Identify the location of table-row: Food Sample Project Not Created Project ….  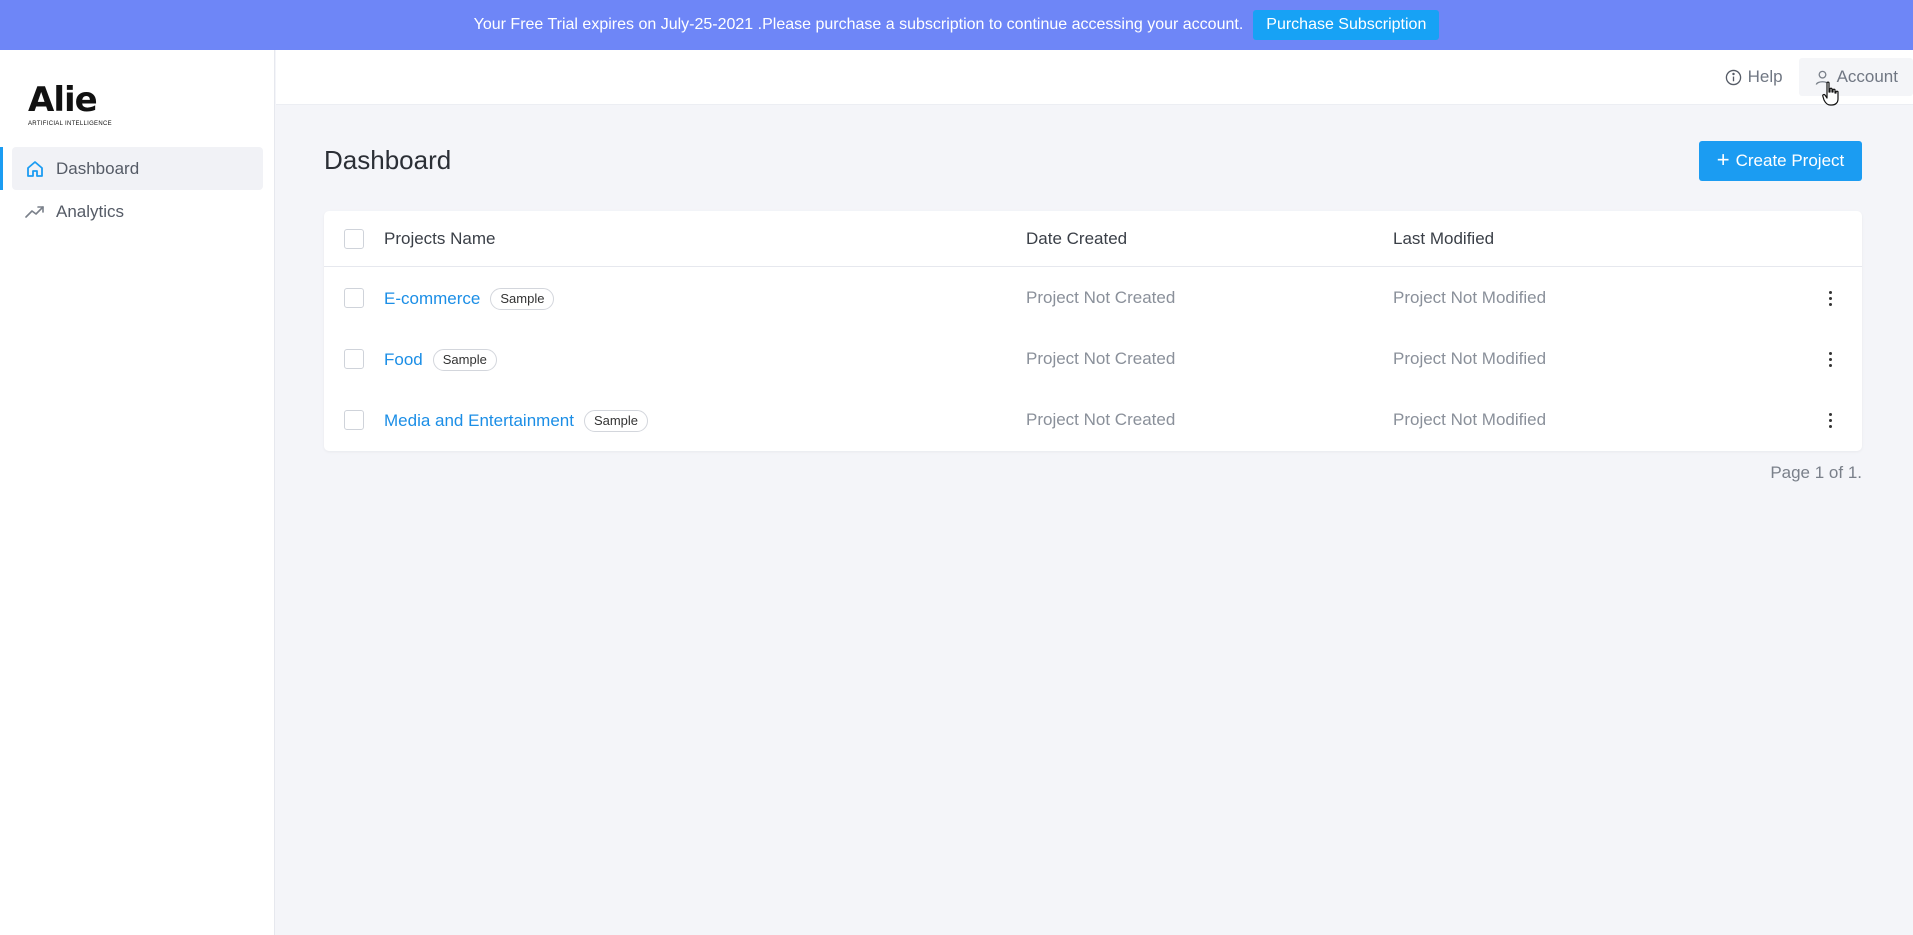
(1093, 359).